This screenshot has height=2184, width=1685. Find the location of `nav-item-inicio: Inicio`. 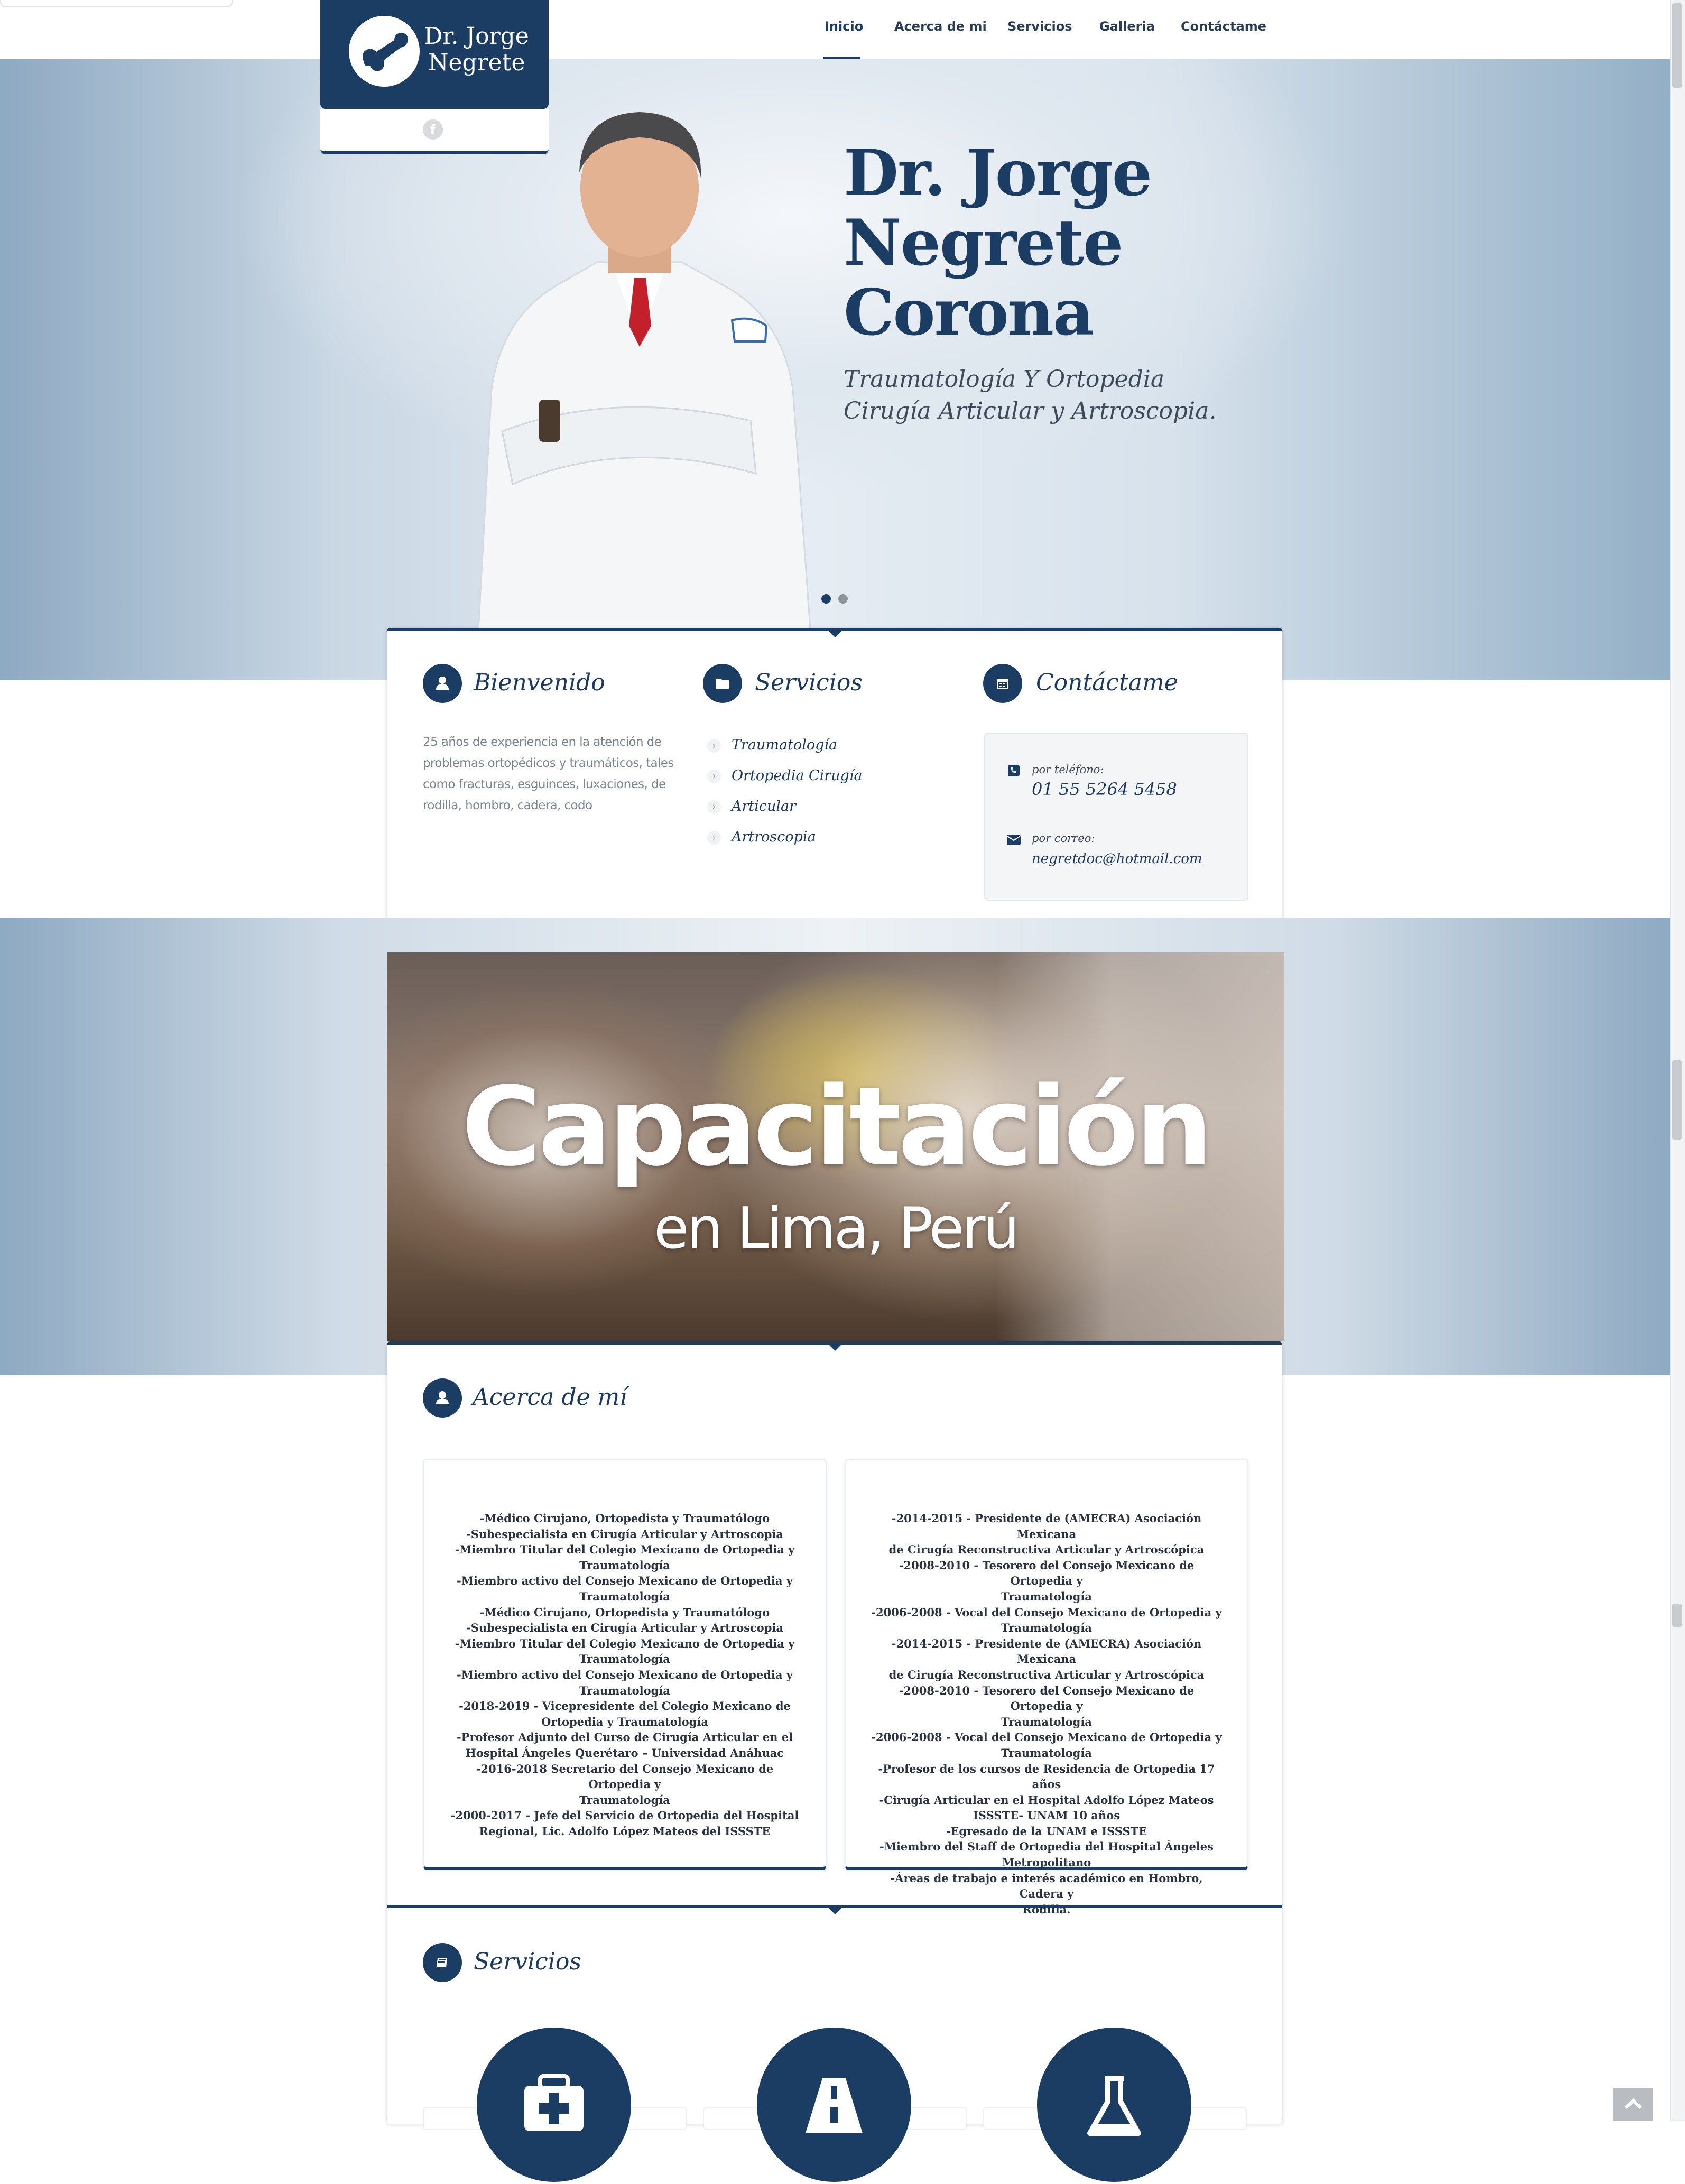

nav-item-inicio: Inicio is located at coordinates (844, 26).